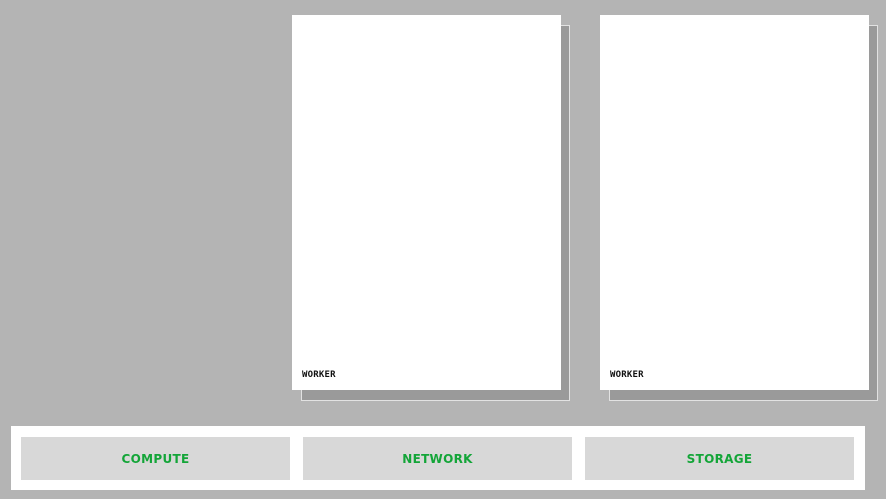 This screenshot has width=886, height=499. I want to click on worker-node-2-label: WORKER, so click(627, 375).